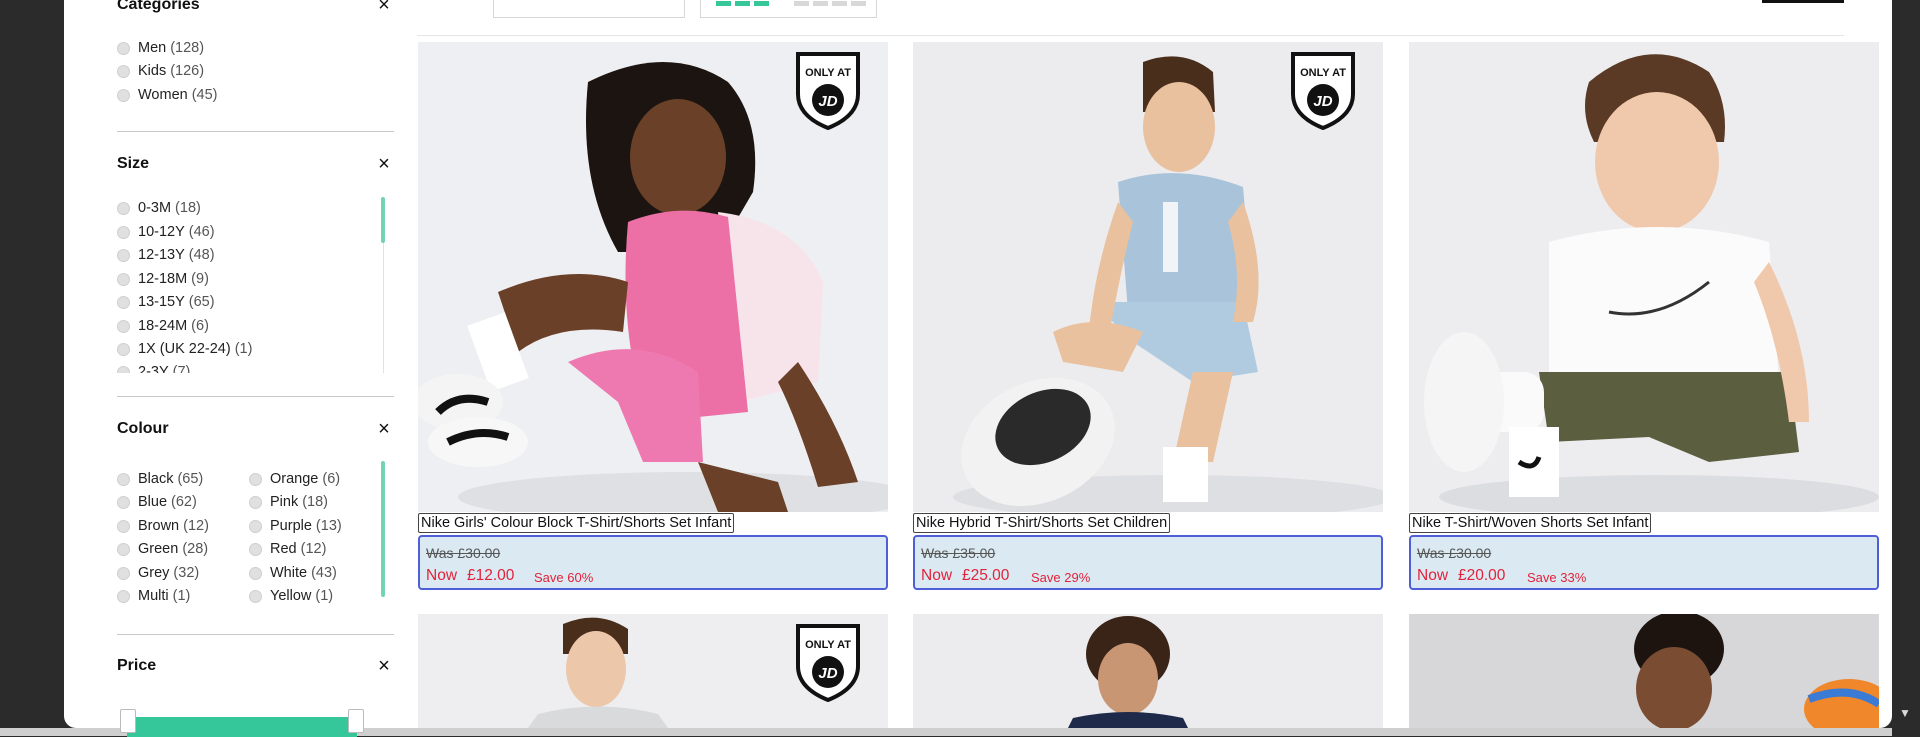 This screenshot has height=737, width=1920. Describe the element at coordinates (201, 302) in the screenshot. I see `option-count: (65)` at that location.